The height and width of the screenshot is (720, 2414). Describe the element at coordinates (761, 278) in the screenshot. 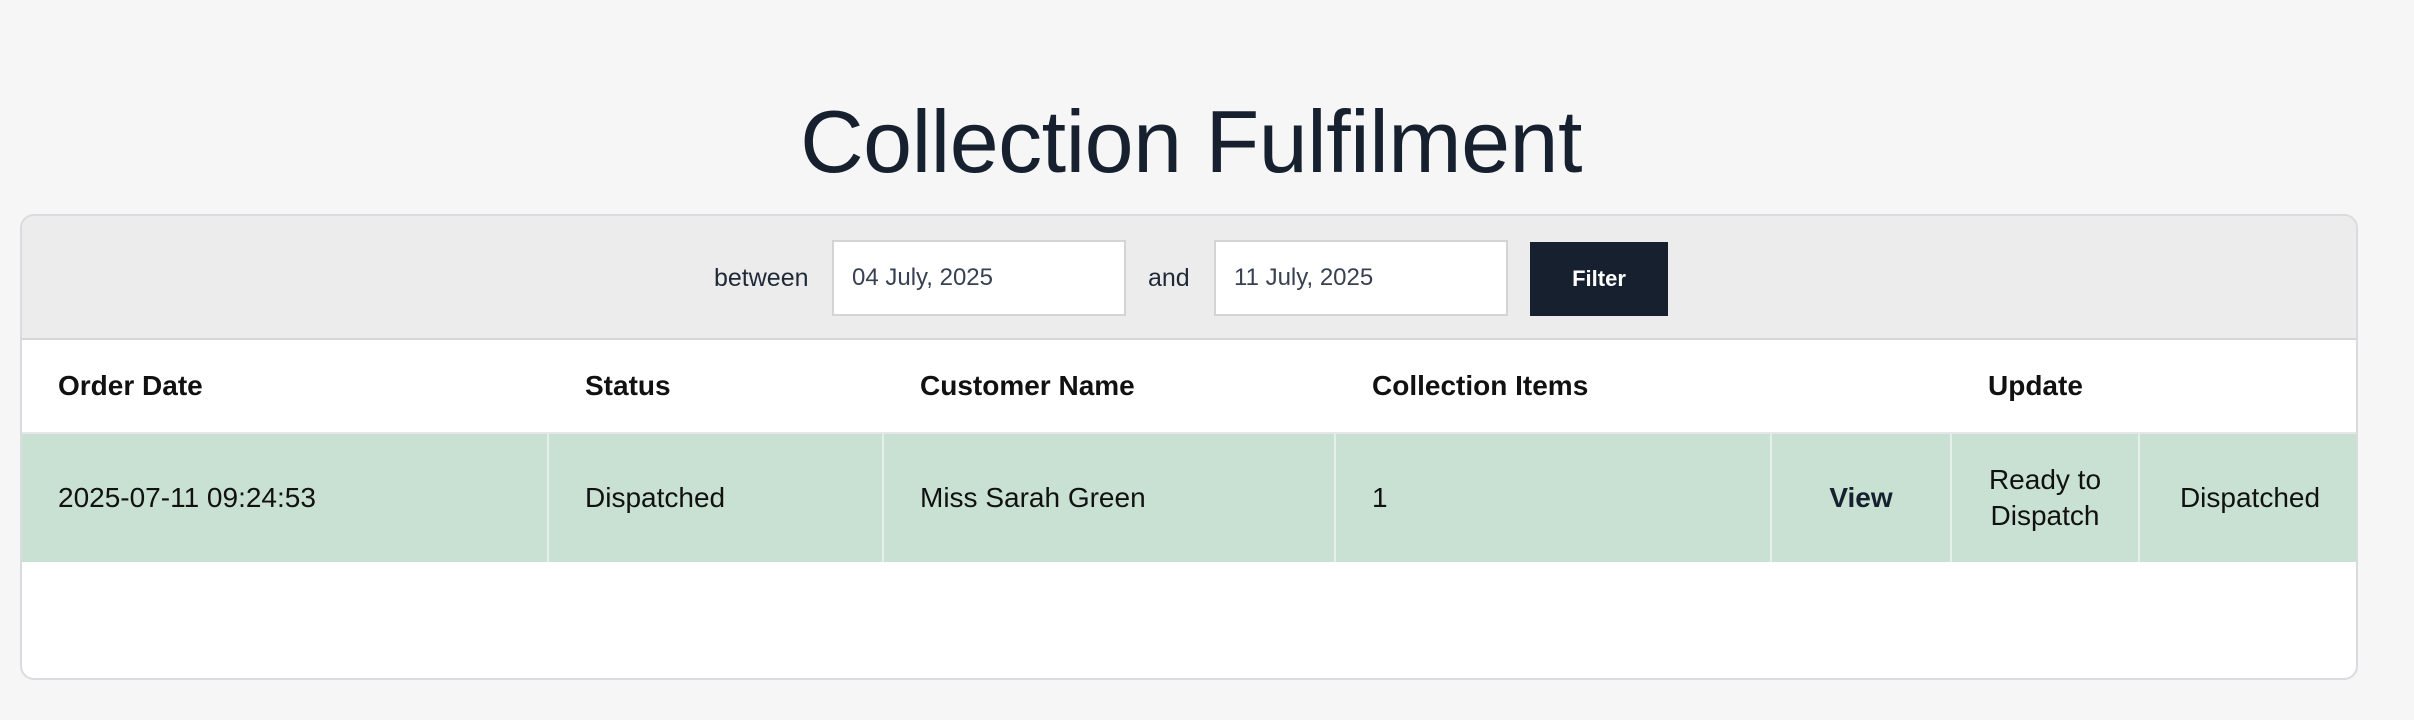

I see `between-label: between` at that location.